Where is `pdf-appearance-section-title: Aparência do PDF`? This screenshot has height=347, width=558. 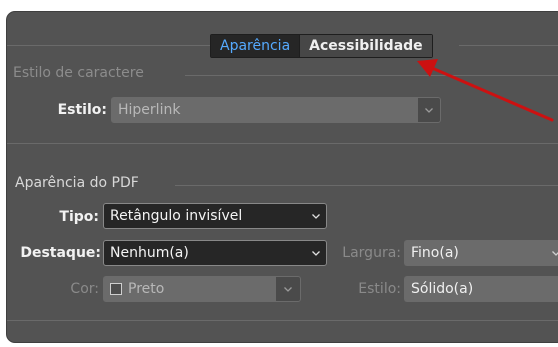
pdf-appearance-section-title: Aparência do PDF is located at coordinates (77, 183).